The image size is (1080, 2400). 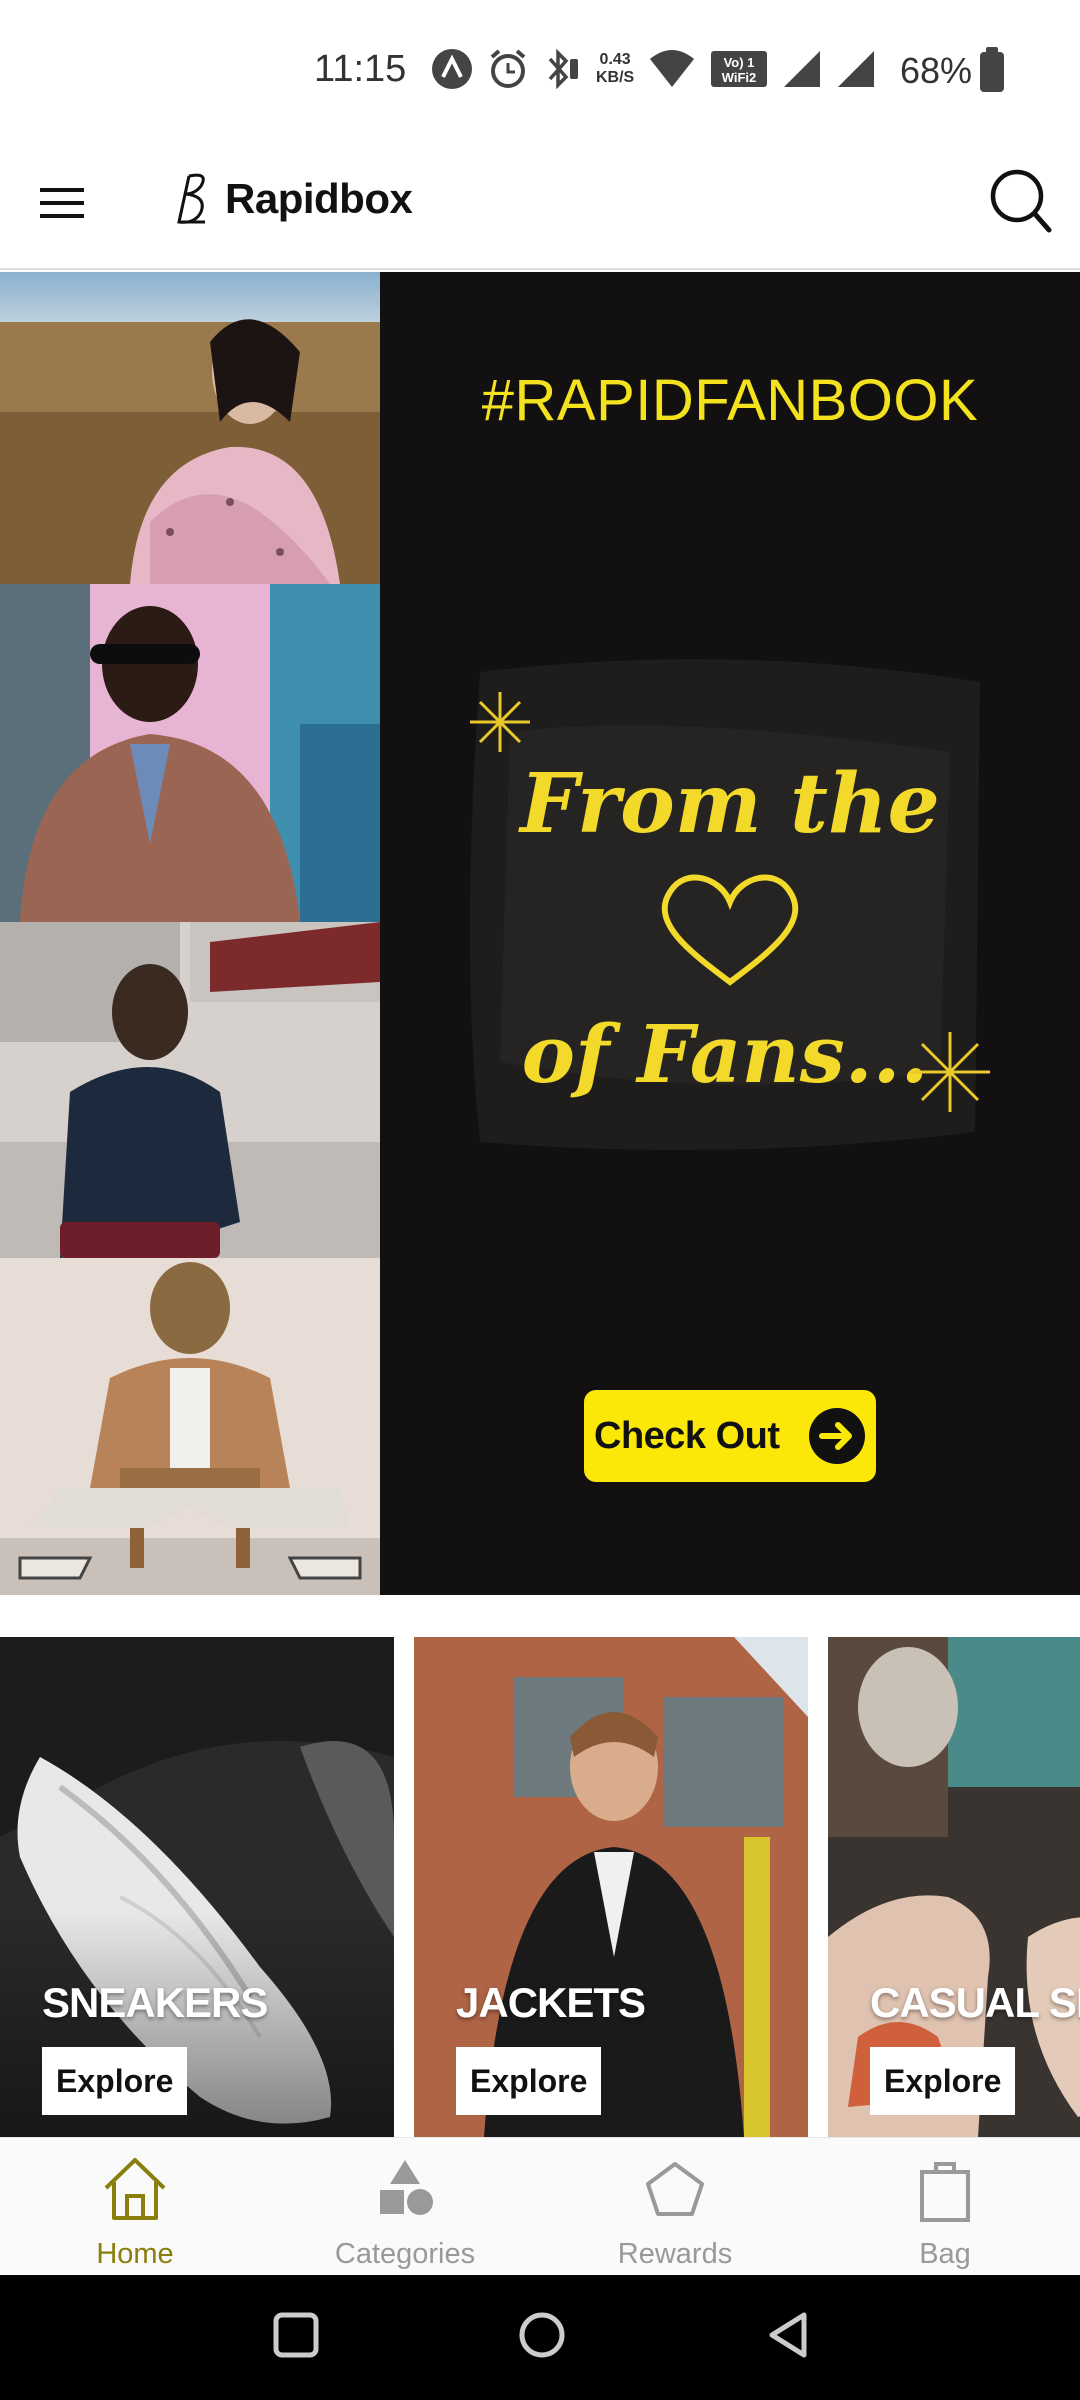 I want to click on category-title: CASUAL SI, so click(x=975, y=2002).